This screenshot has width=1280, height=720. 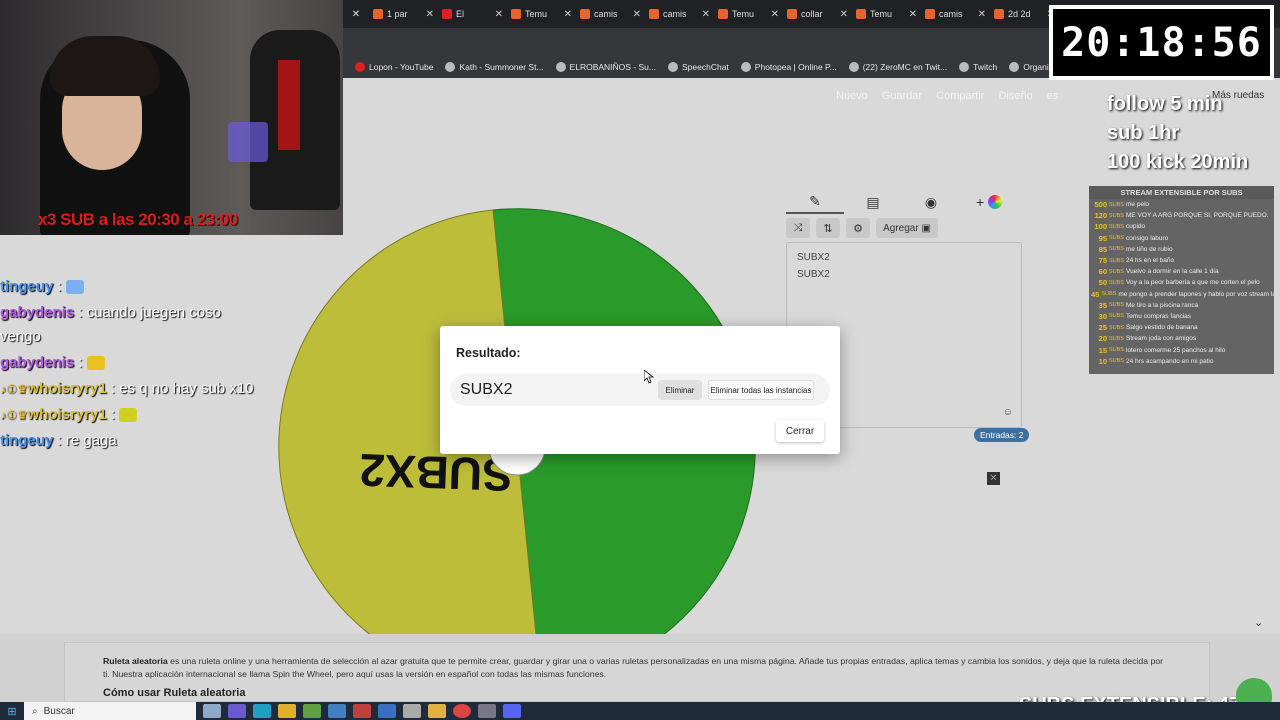 I want to click on files-icon, so click(x=287, y=711).